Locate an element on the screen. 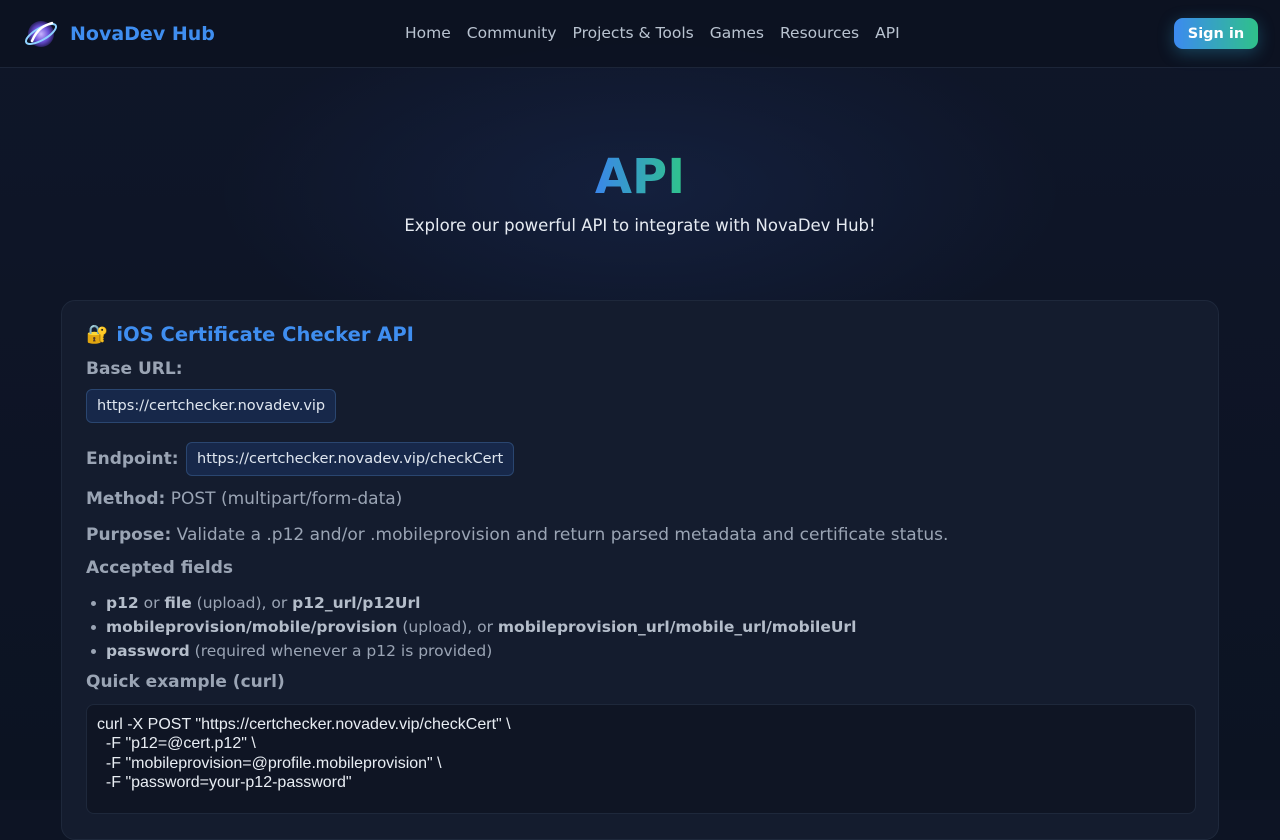 This screenshot has height=840, width=1280. method-value: POST (multipart/form-data) is located at coordinates (286, 499).